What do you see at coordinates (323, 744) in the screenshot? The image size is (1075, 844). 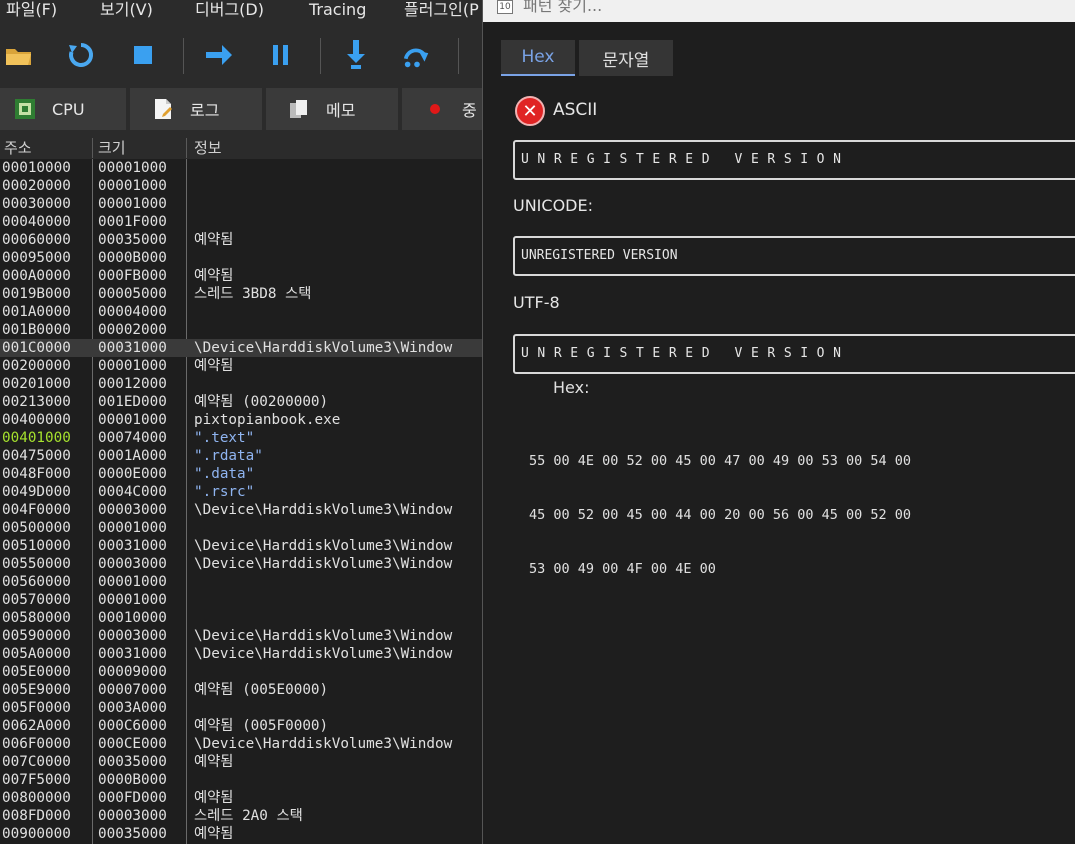 I see `cell-info: \Device\HarddiskVolume3\Window` at bounding box center [323, 744].